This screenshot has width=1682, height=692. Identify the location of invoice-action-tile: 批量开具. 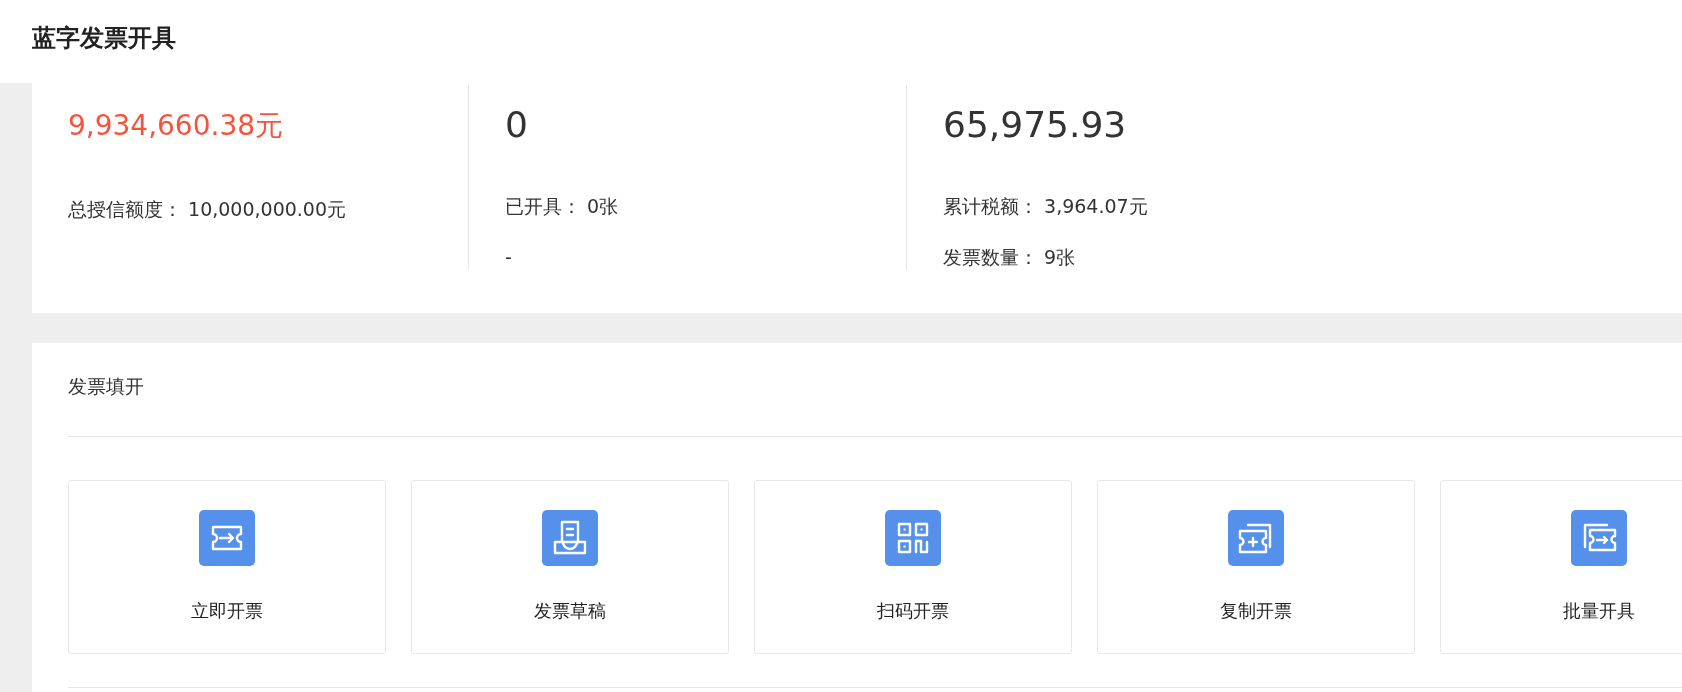
(1561, 567).